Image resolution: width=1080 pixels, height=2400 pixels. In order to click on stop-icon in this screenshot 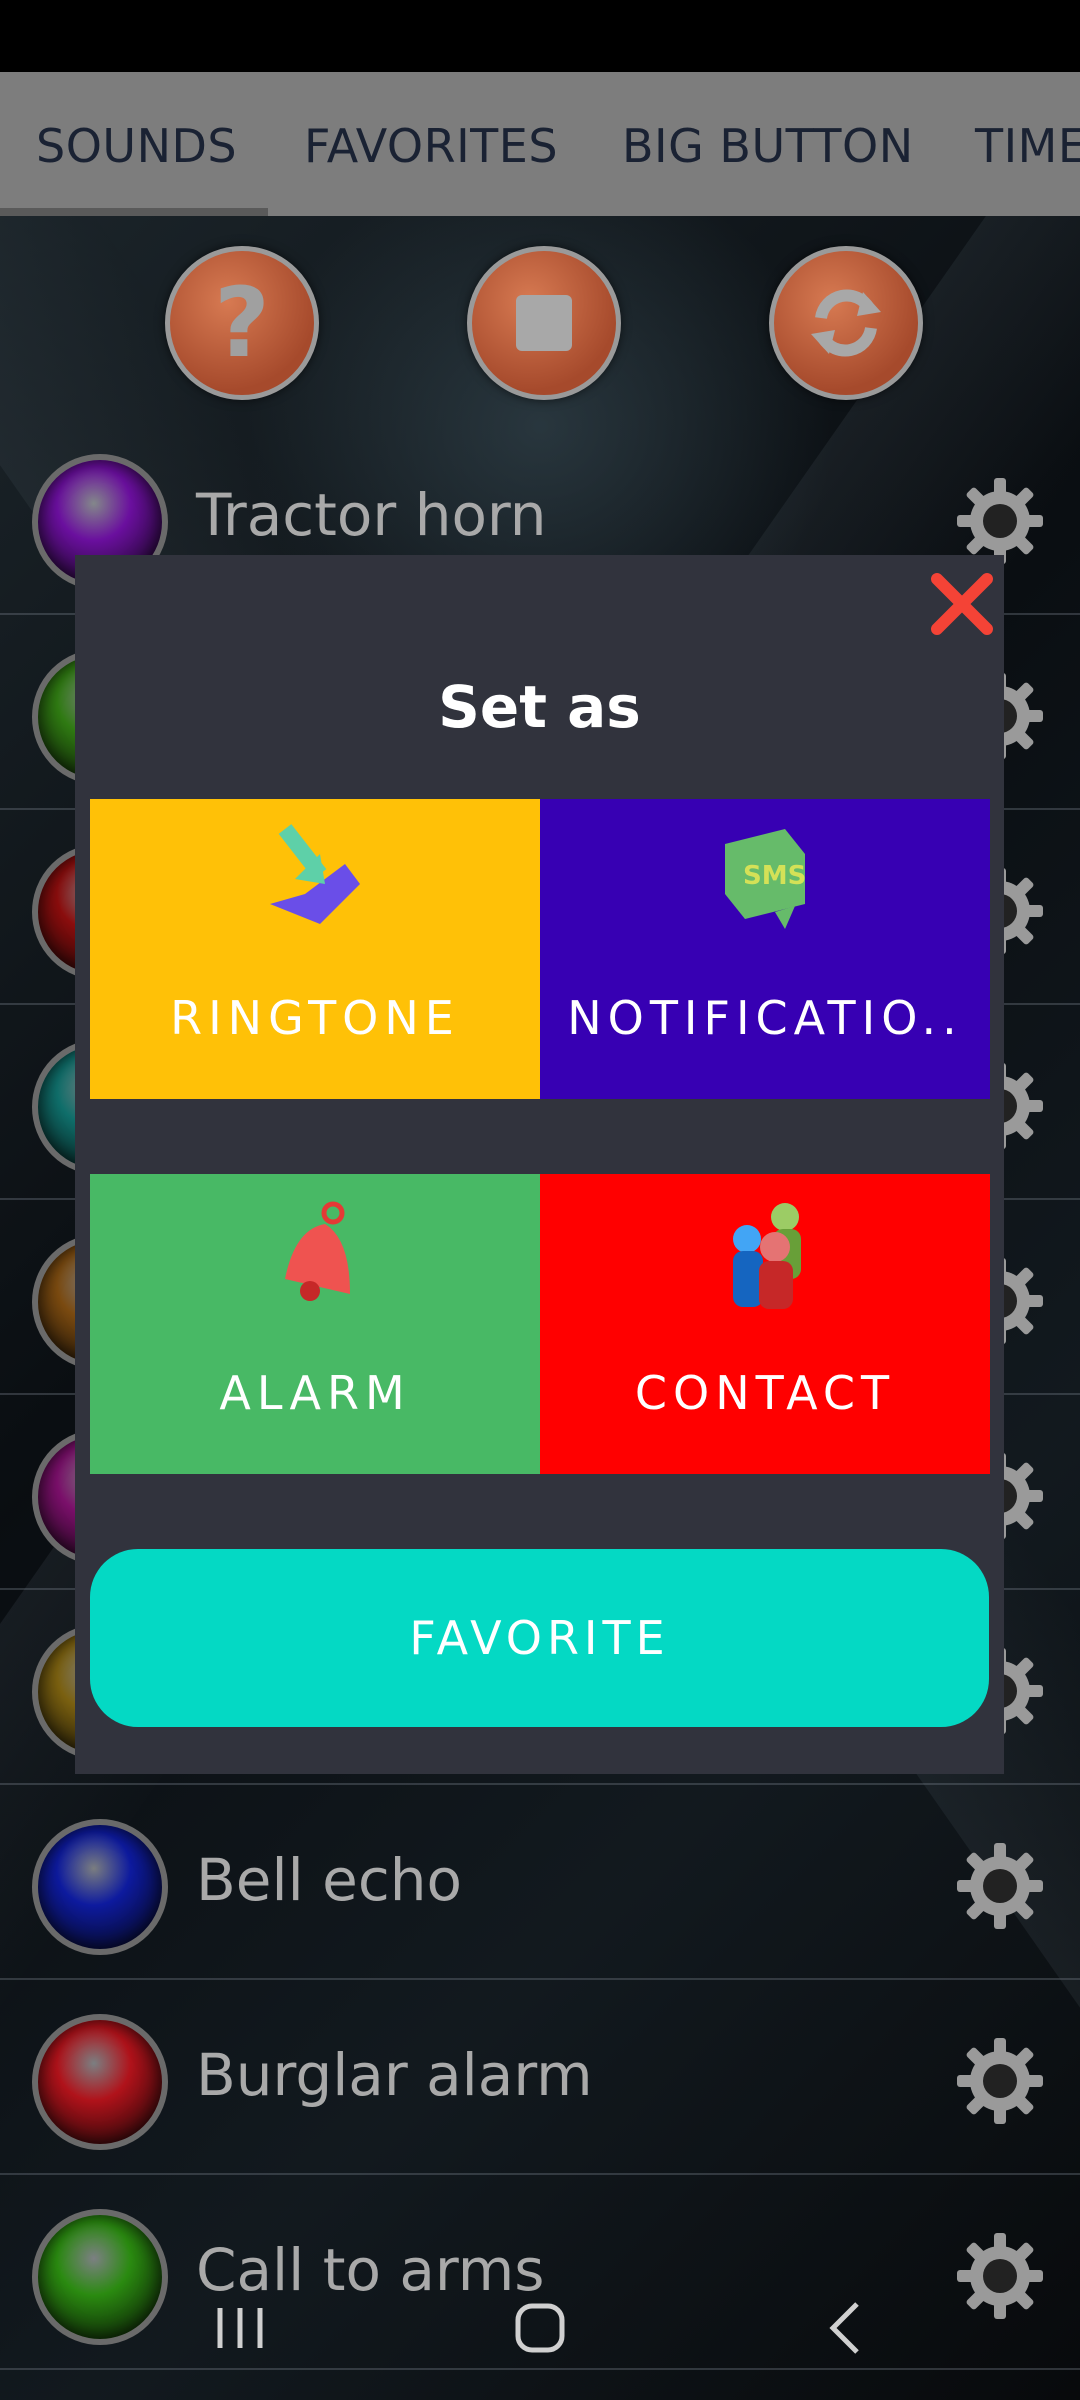, I will do `click(544, 323)`.